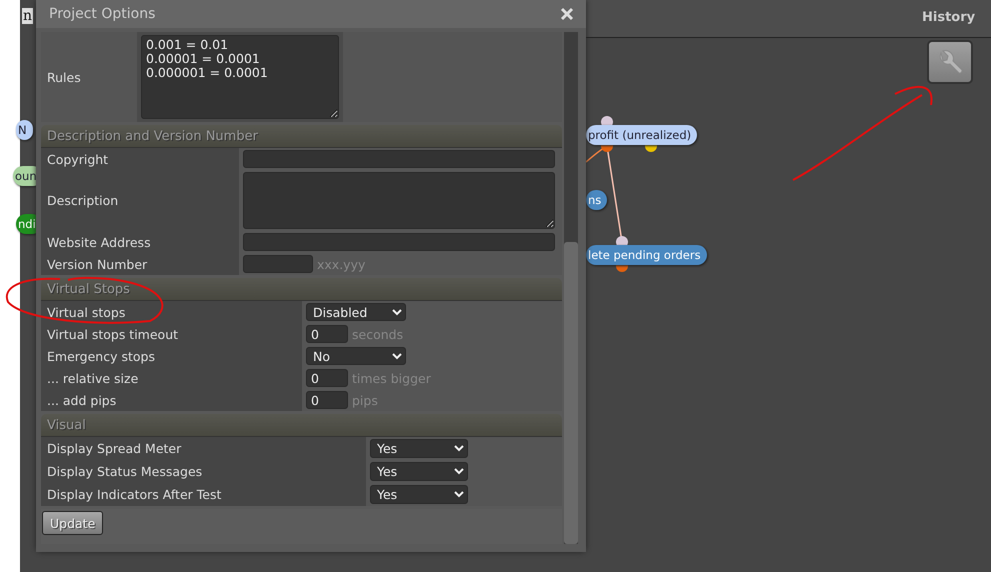  Describe the element at coordinates (301, 425) in the screenshot. I see `section-header: Visual` at that location.